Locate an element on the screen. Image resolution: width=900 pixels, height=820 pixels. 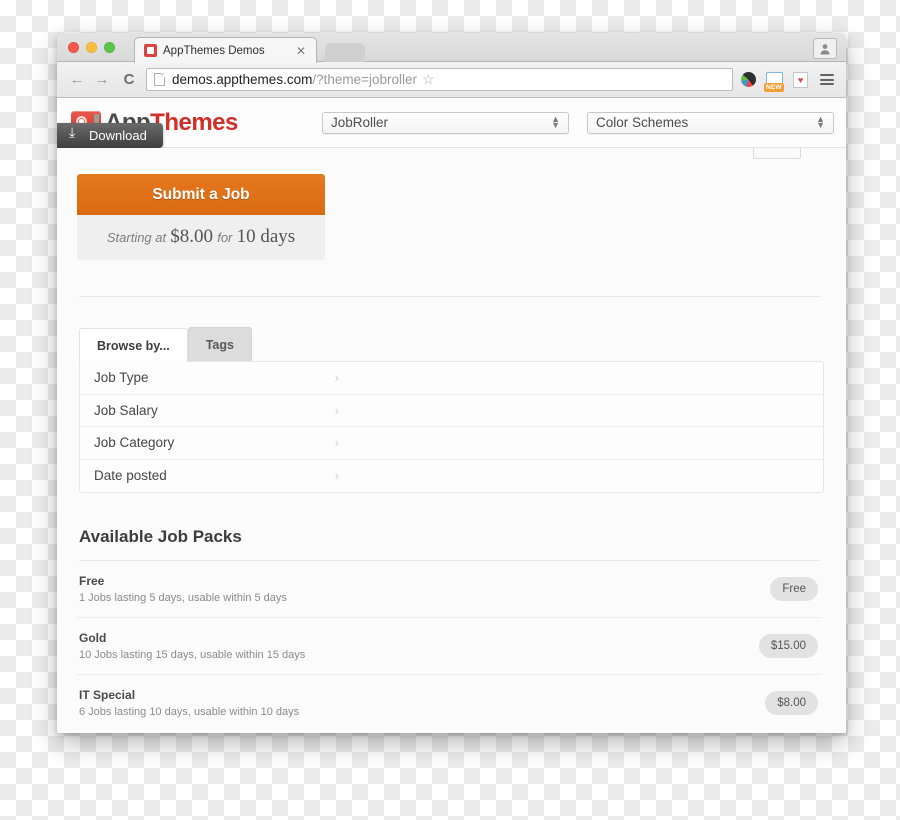
new-badge-icon is located at coordinates (774, 80).